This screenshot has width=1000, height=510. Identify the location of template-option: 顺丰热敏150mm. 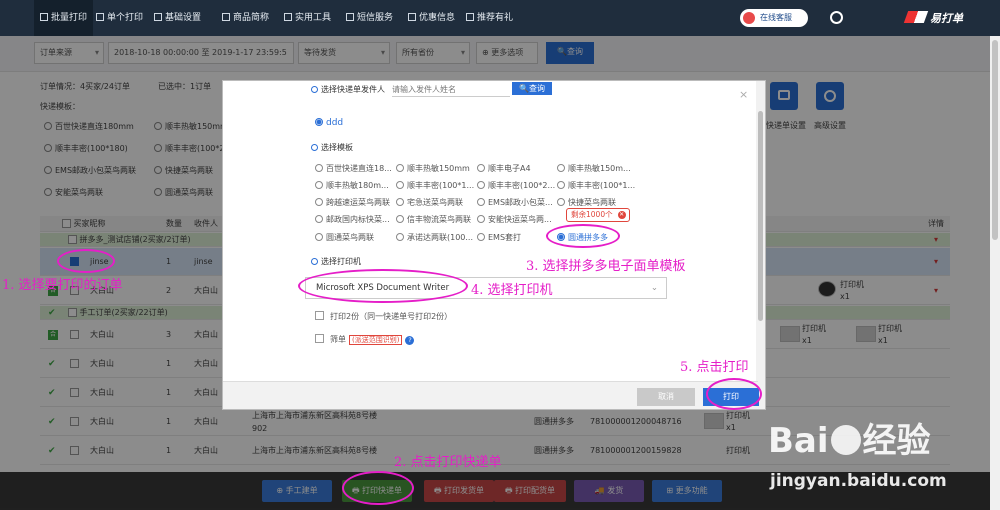
(436, 168).